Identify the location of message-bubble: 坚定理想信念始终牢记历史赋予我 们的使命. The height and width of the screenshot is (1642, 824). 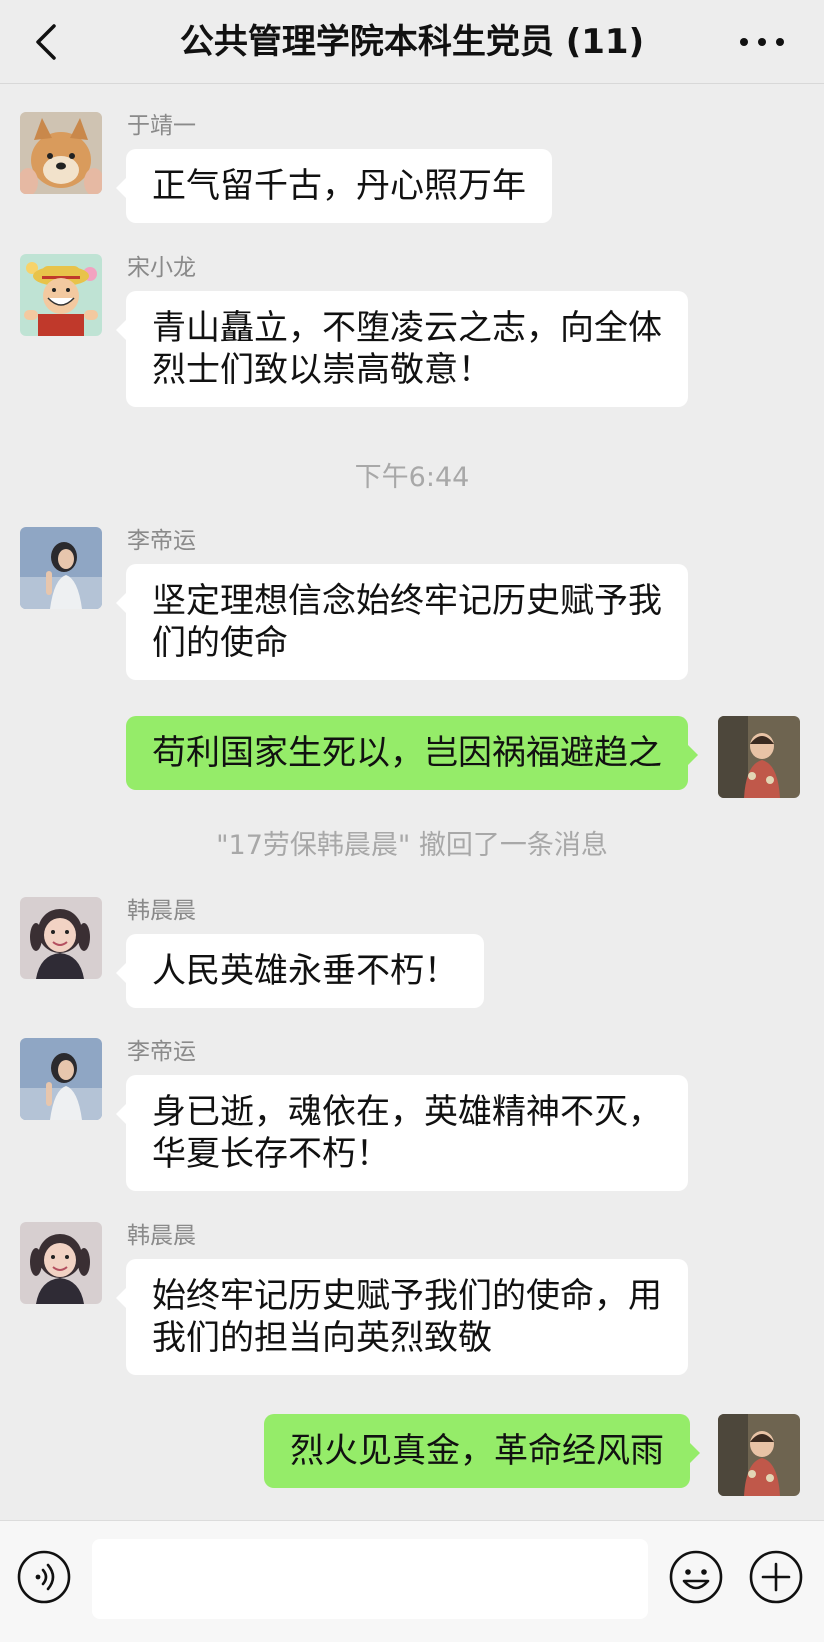
(402, 622).